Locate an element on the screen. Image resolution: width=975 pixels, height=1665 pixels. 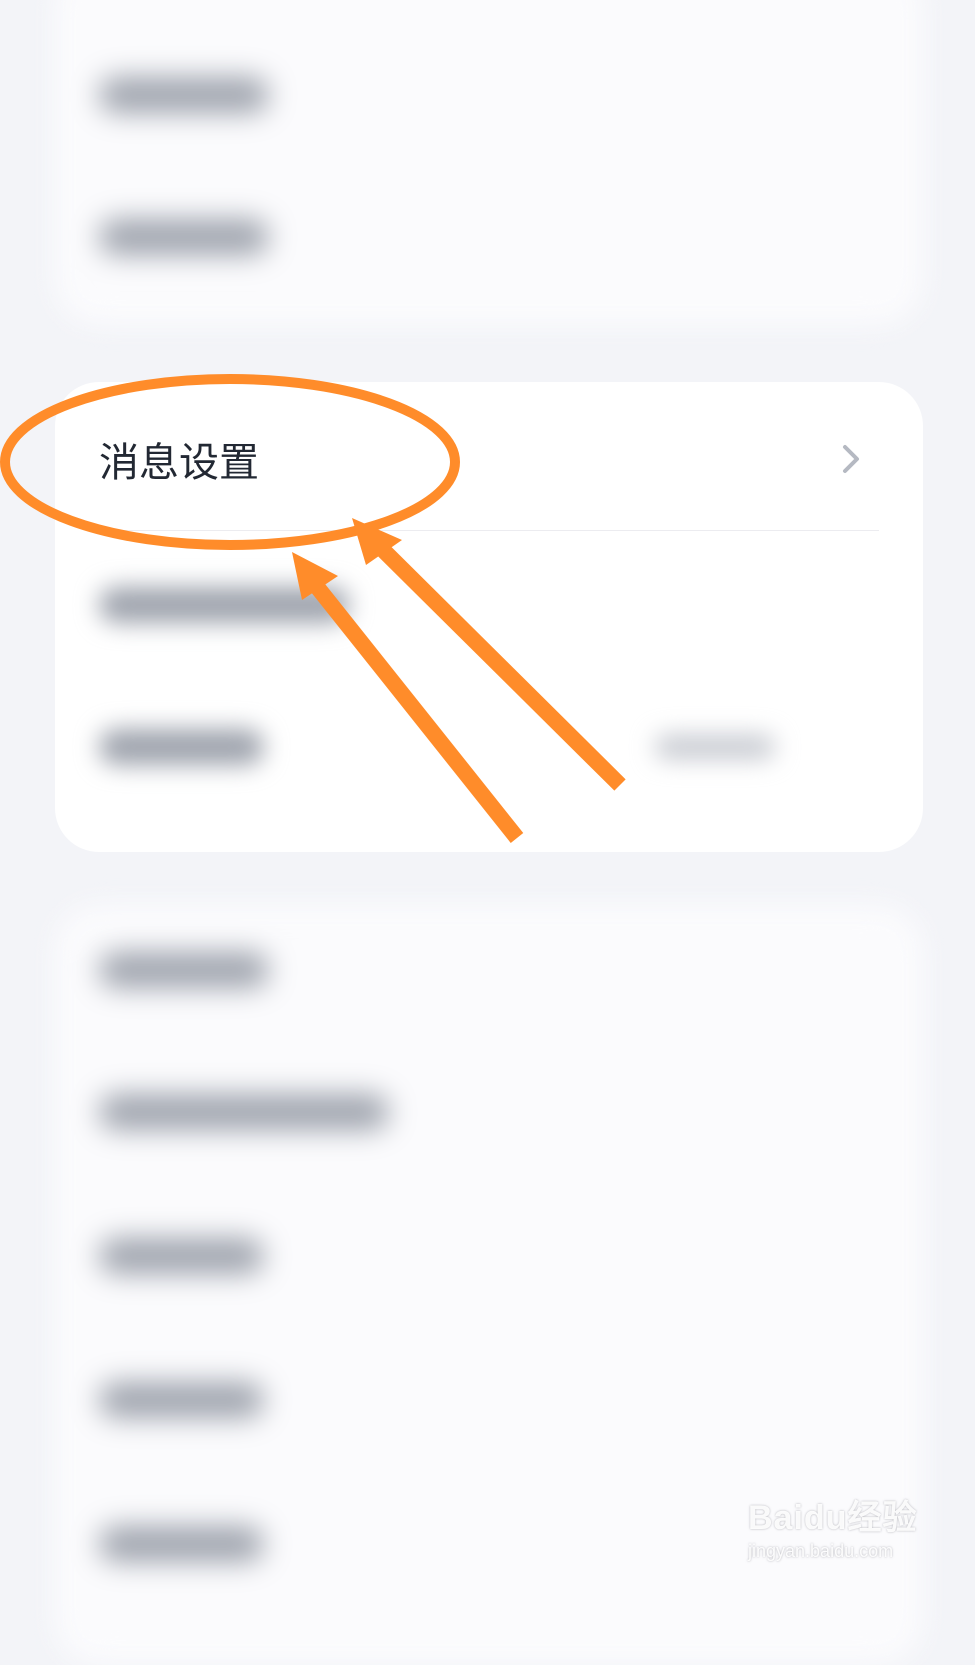
blurred-value is located at coordinates (715, 747).